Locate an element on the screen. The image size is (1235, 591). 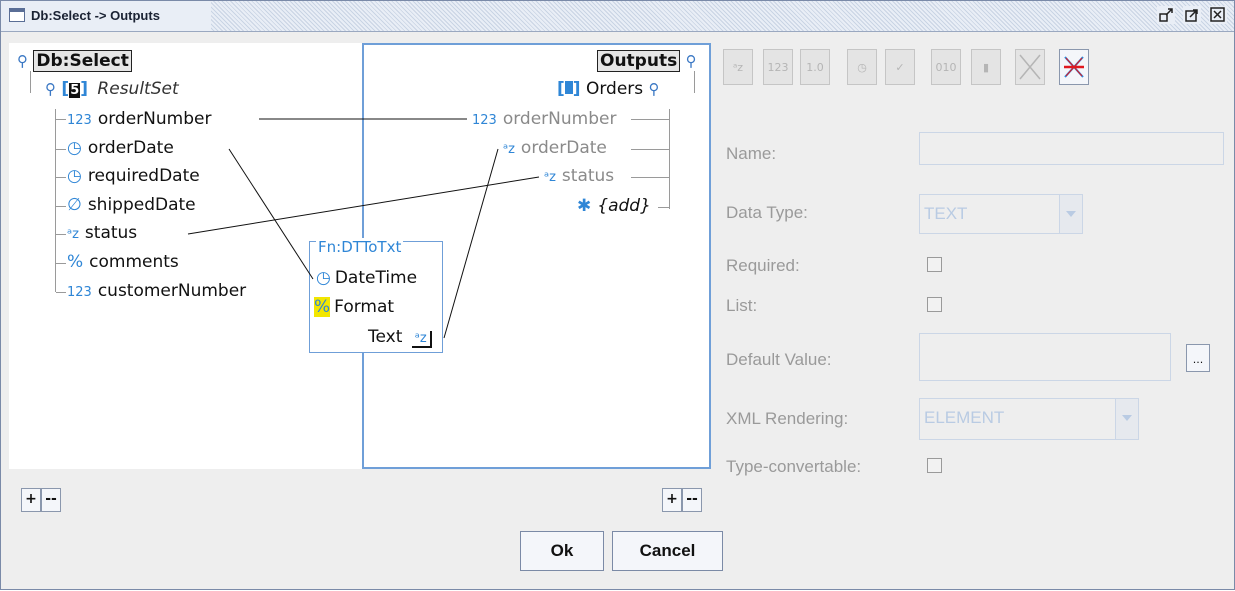
function-title: Fn:DTToTxt is located at coordinates (360, 247).